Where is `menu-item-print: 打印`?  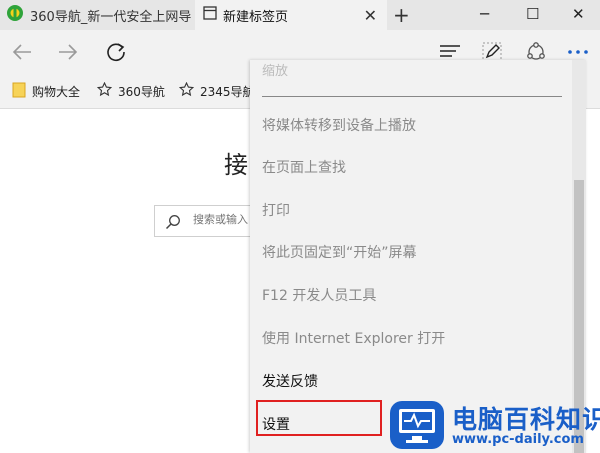 menu-item-print: 打印 is located at coordinates (276, 210).